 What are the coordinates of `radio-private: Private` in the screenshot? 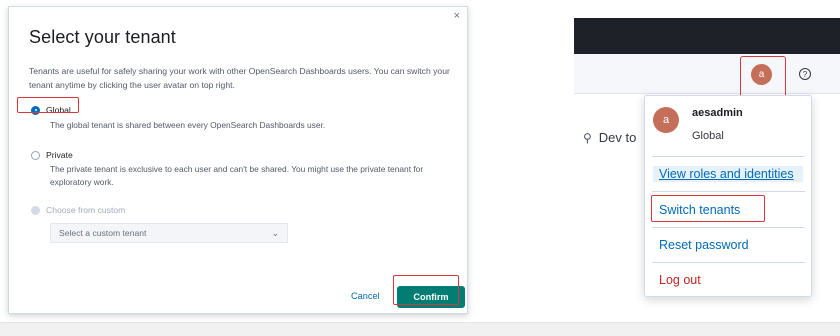 It's located at (52, 155).